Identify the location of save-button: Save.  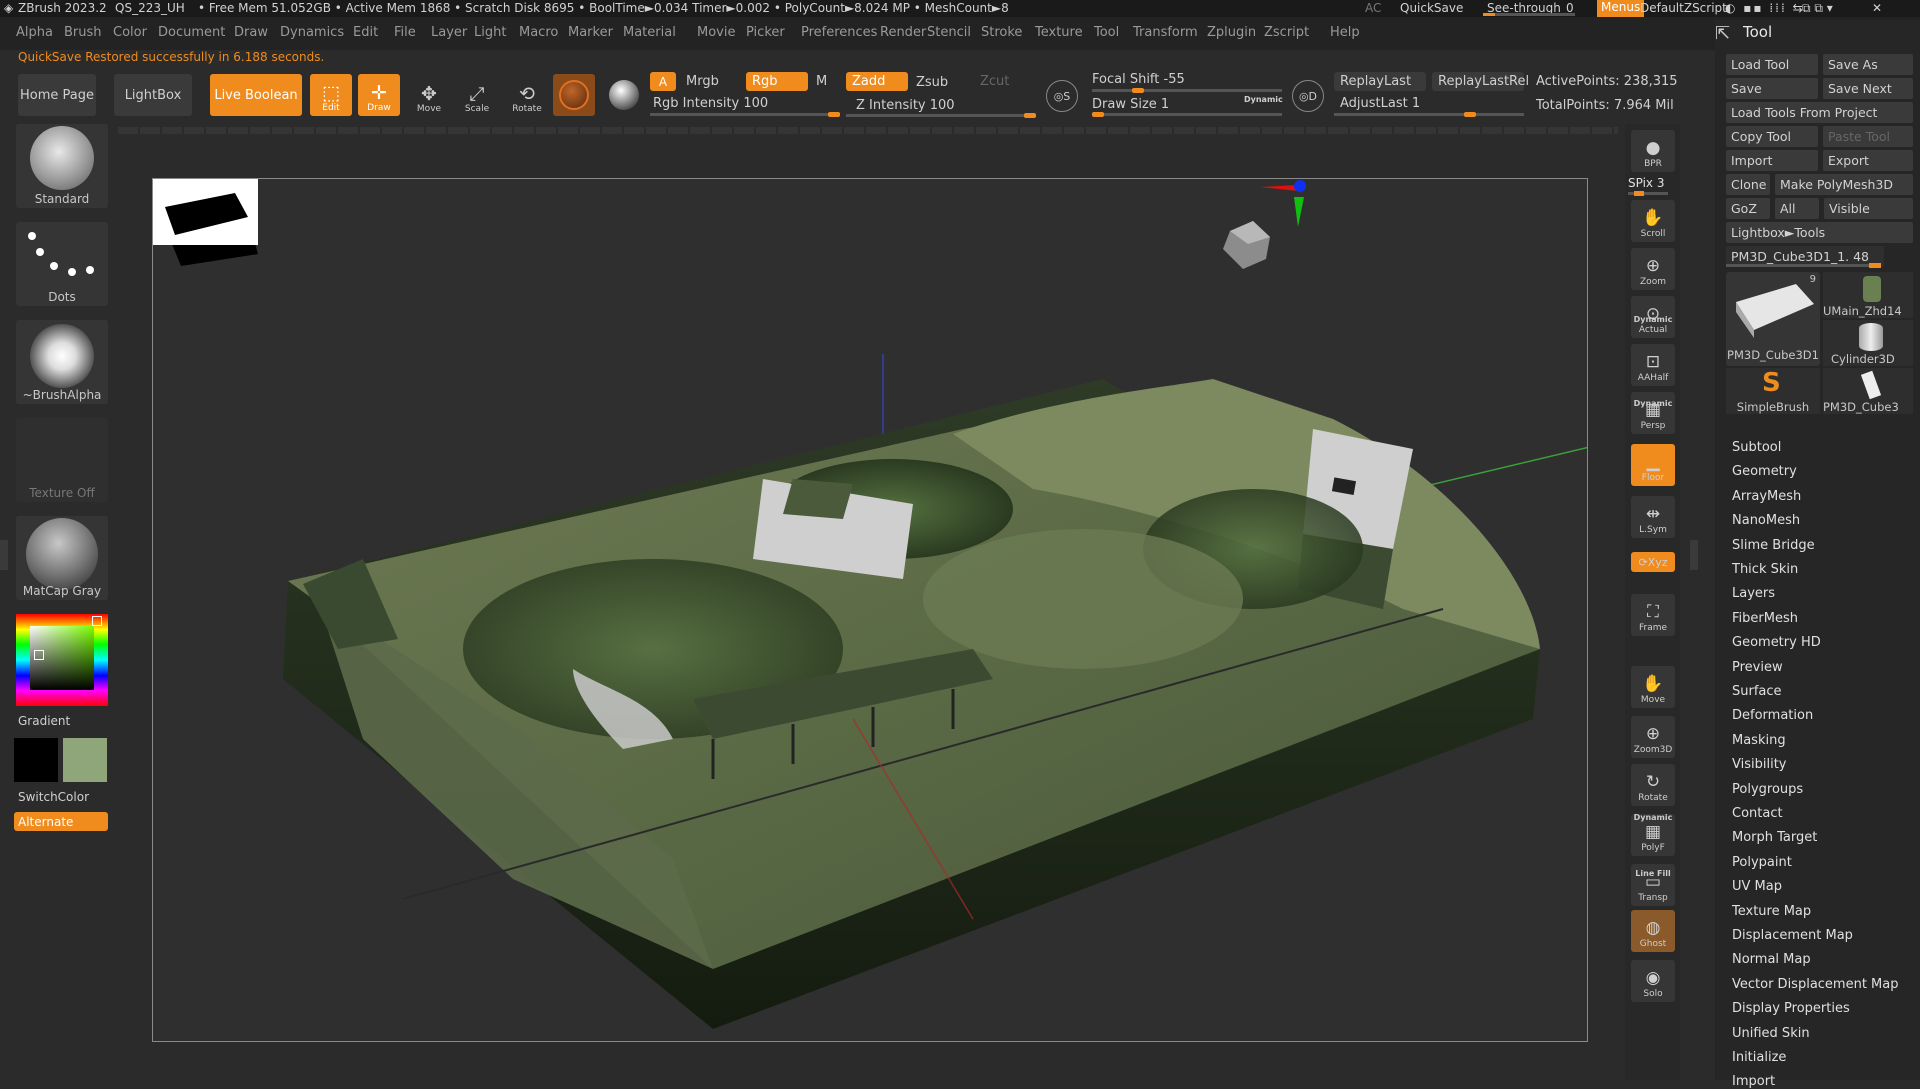
(1772, 88).